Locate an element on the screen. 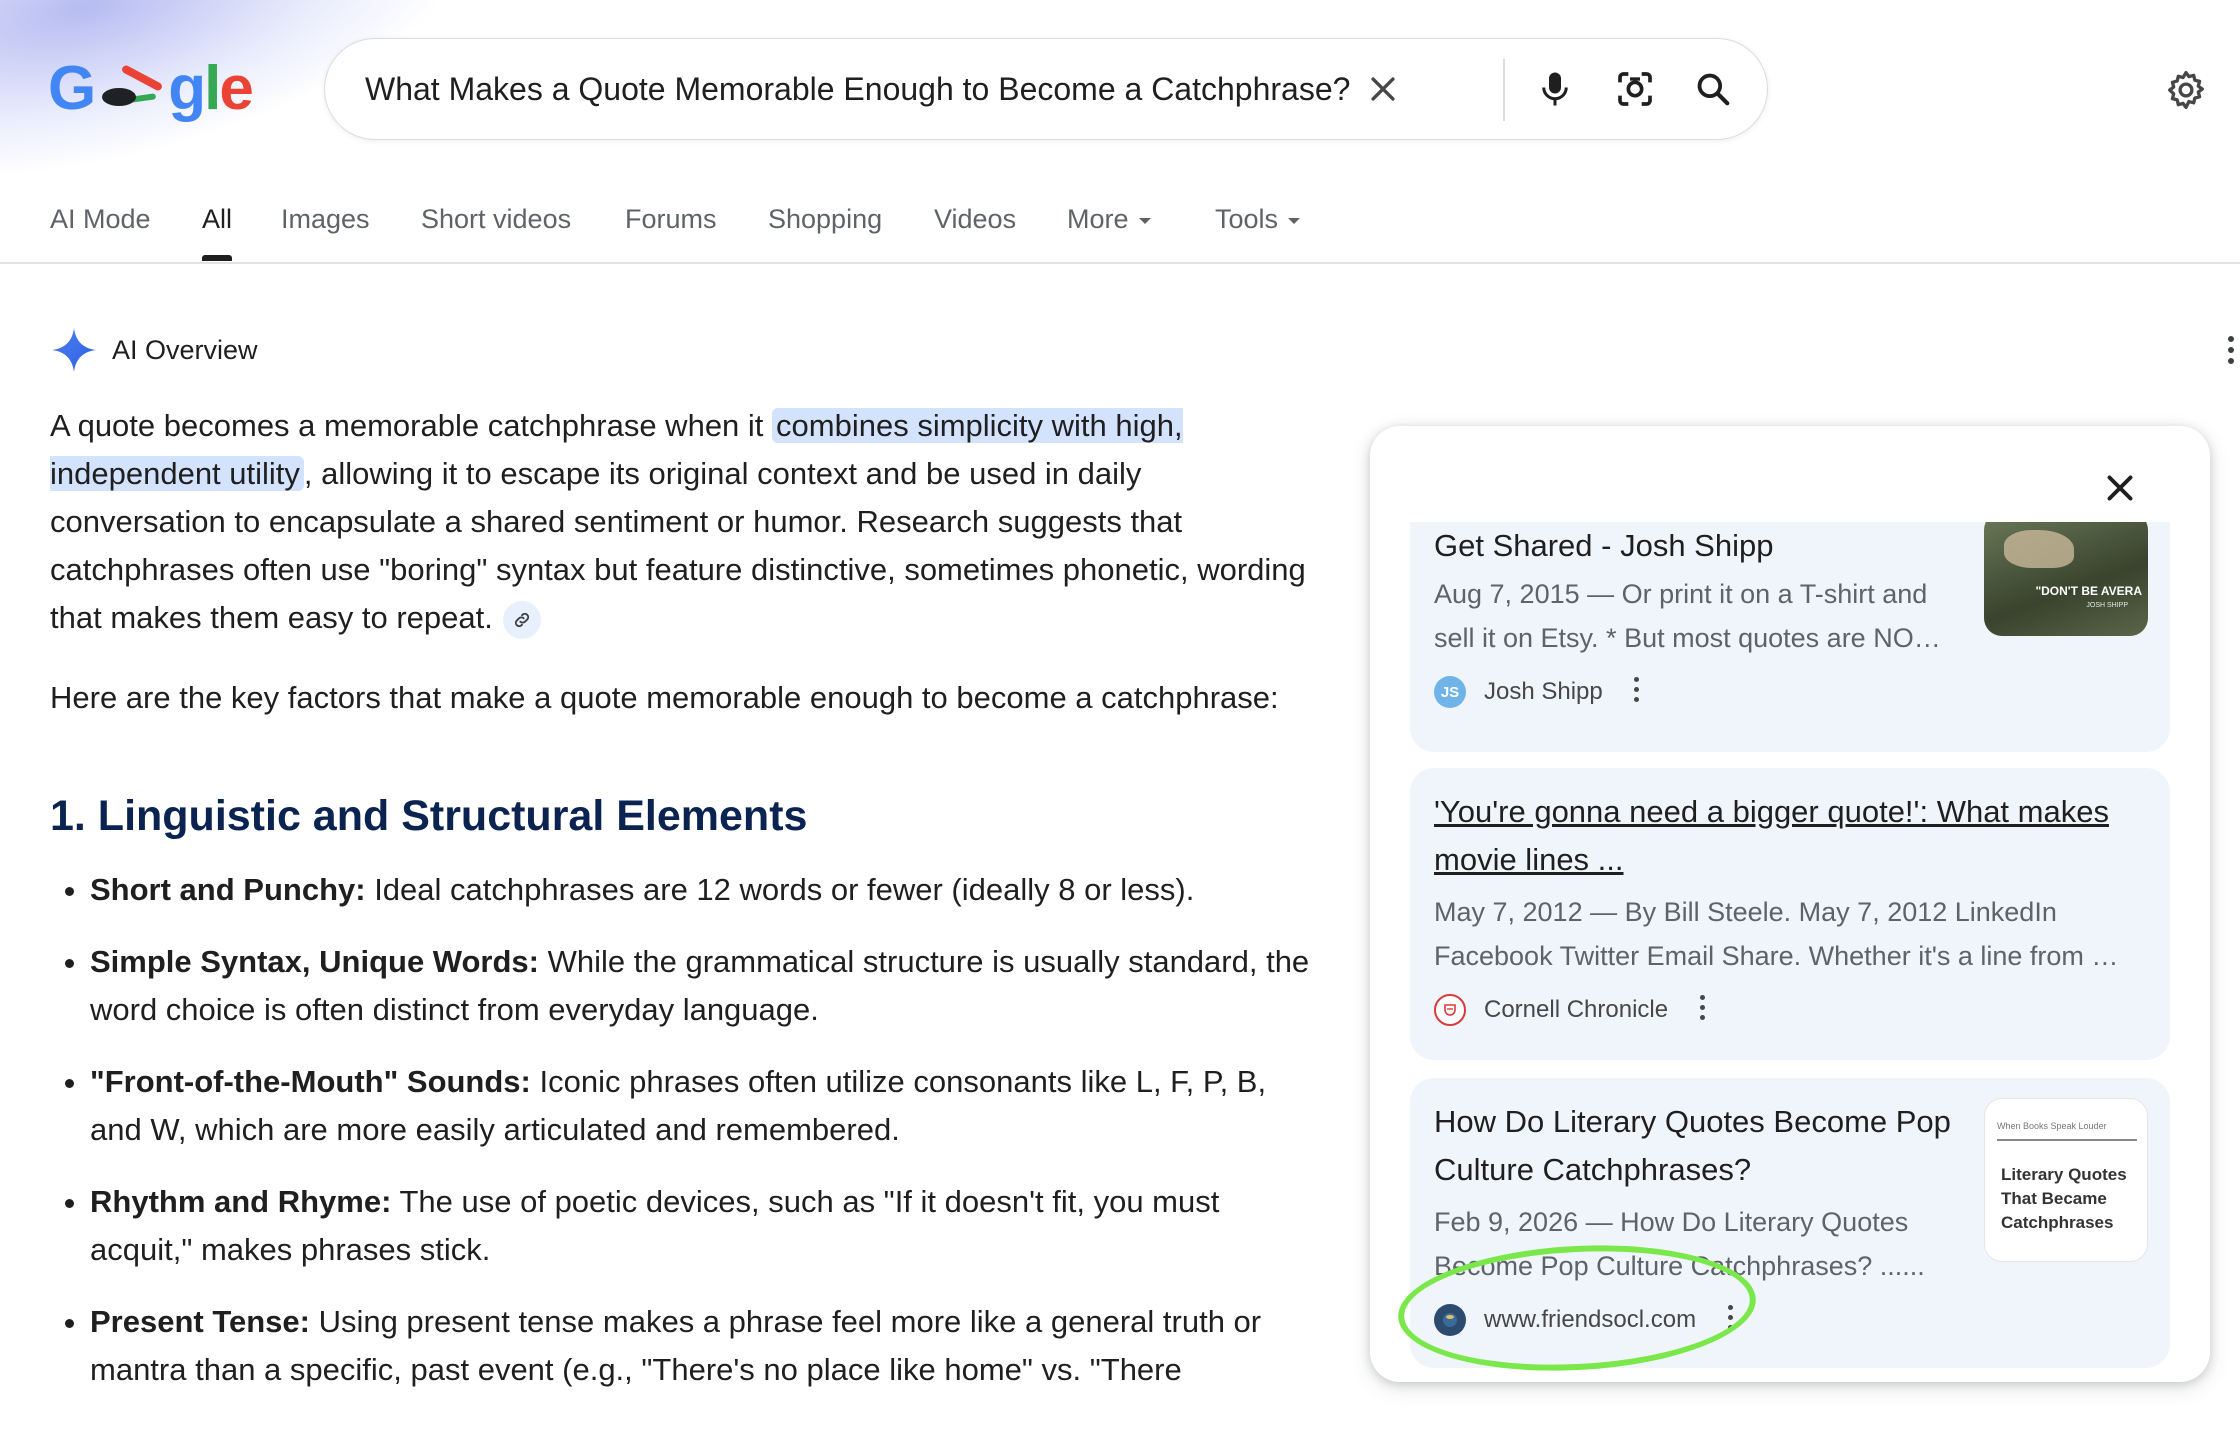 This screenshot has width=2240, height=1440. tab-short-videos: Short videos is located at coordinates (496, 219).